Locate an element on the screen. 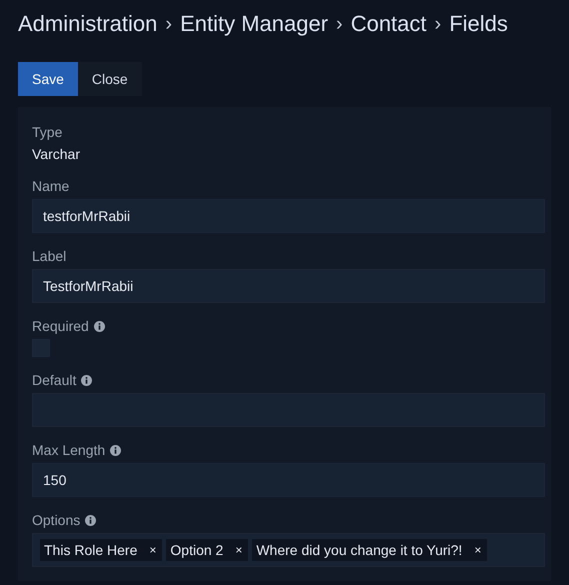 This screenshot has width=569, height=585. input-field: testforMrRabii is located at coordinates (288, 216).